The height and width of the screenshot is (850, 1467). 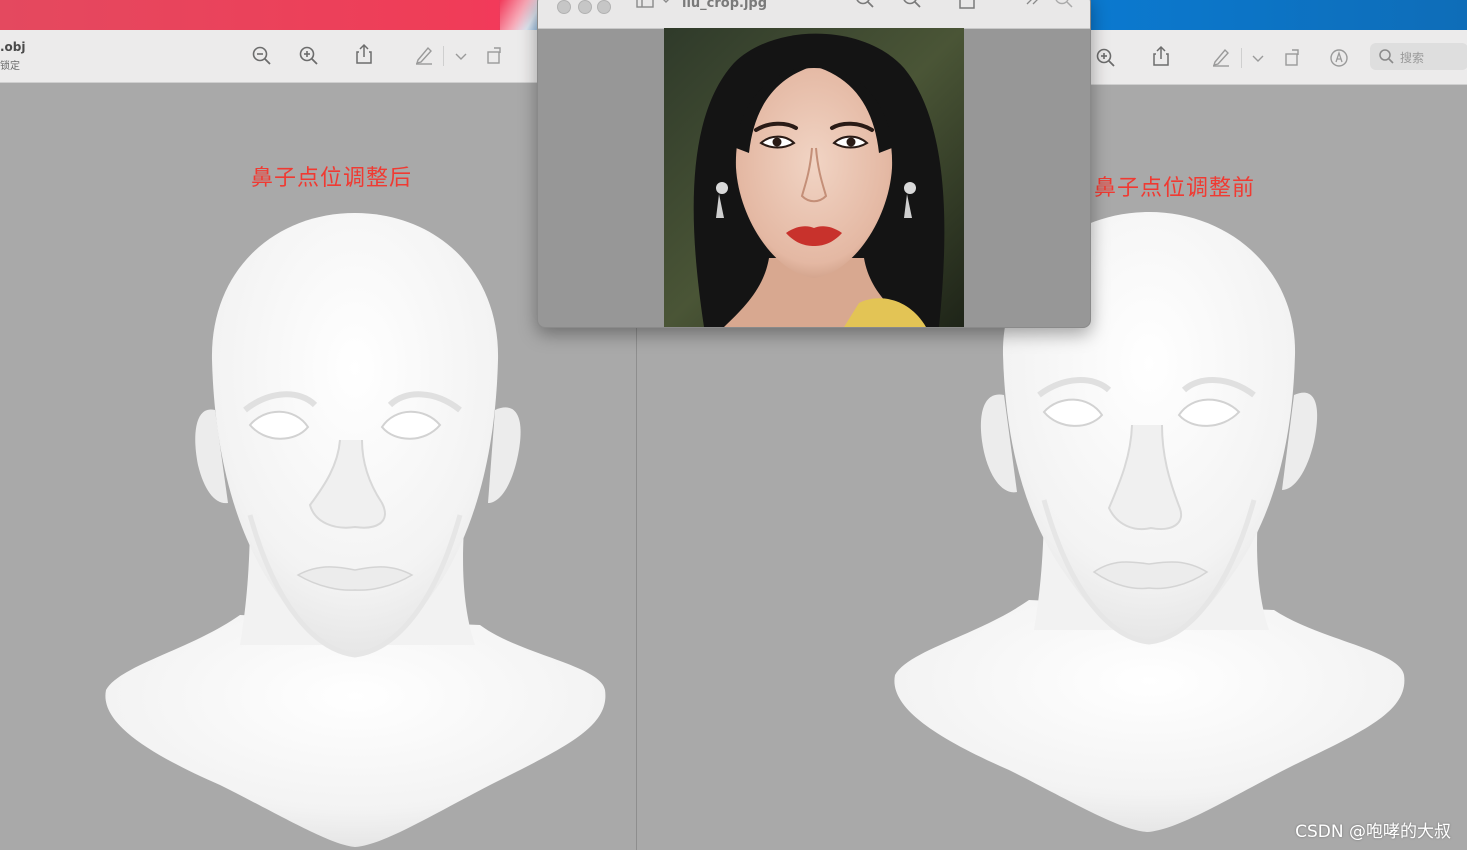 What do you see at coordinates (564, 7) in the screenshot?
I see `close-window-button` at bounding box center [564, 7].